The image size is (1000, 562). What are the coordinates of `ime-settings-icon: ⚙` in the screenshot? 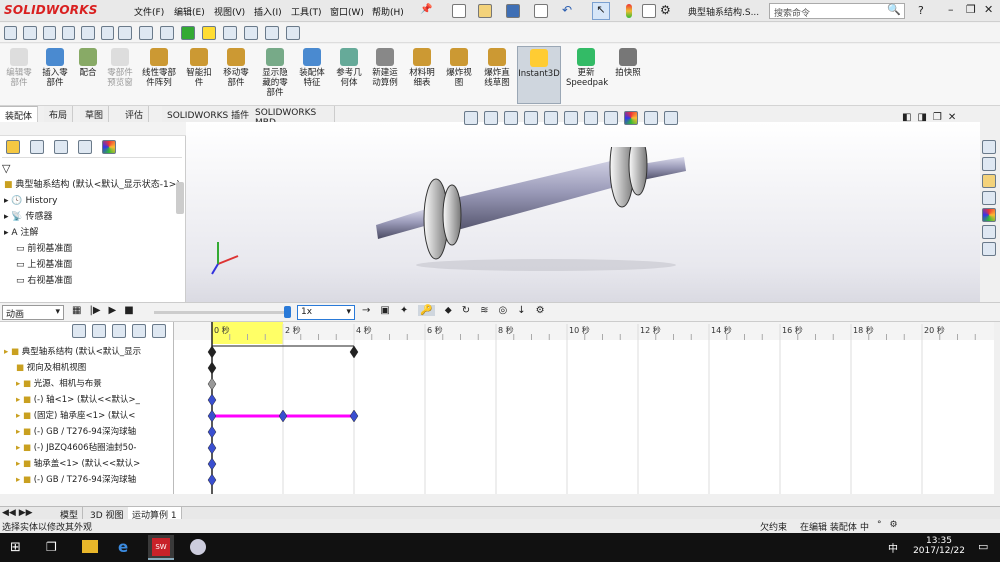 It's located at (894, 526).